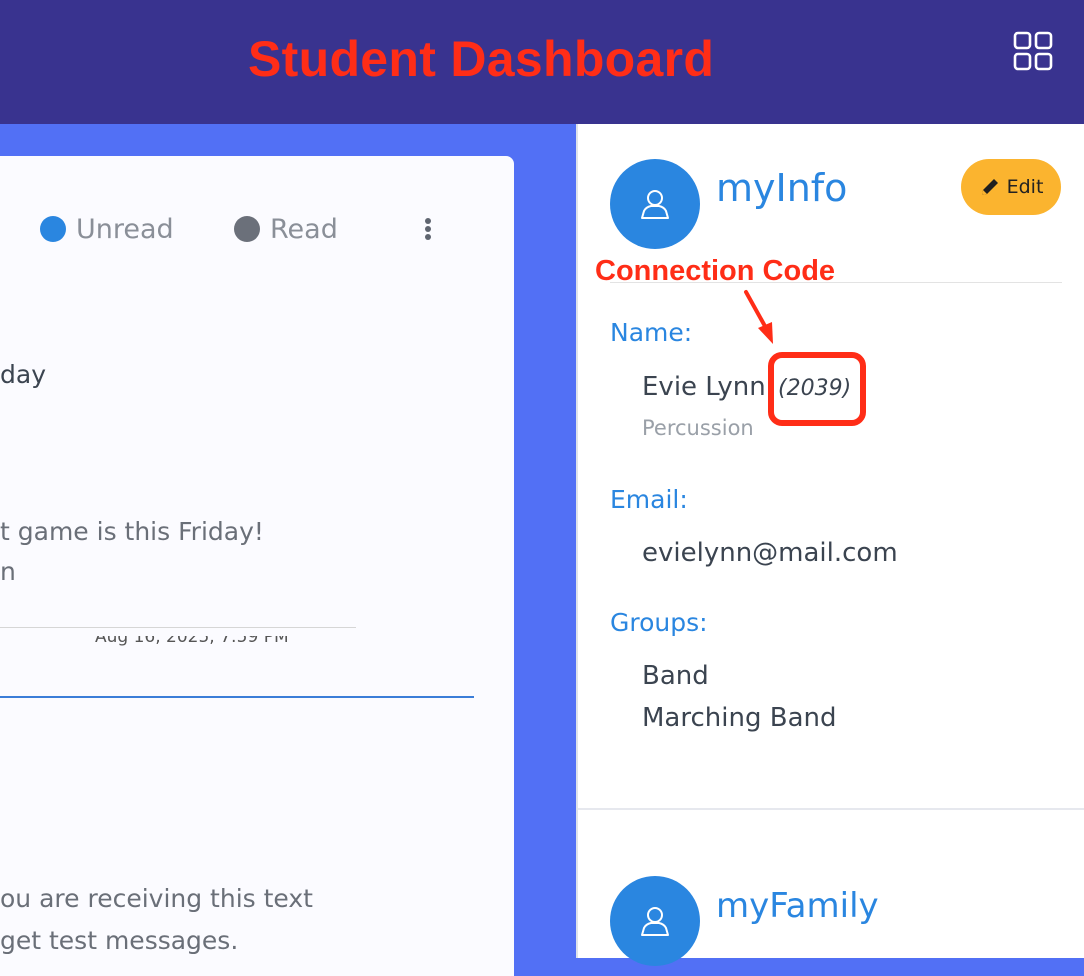  I want to click on pencil-icon, so click(989, 187).